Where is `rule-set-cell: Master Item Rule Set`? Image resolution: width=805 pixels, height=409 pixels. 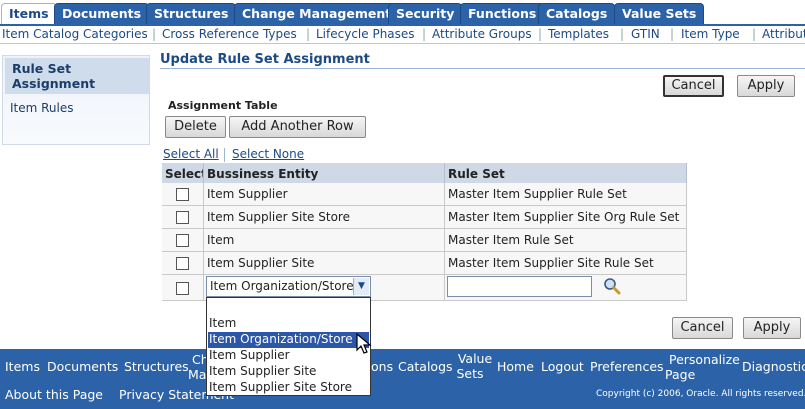 rule-set-cell: Master Item Rule Set is located at coordinates (566, 240).